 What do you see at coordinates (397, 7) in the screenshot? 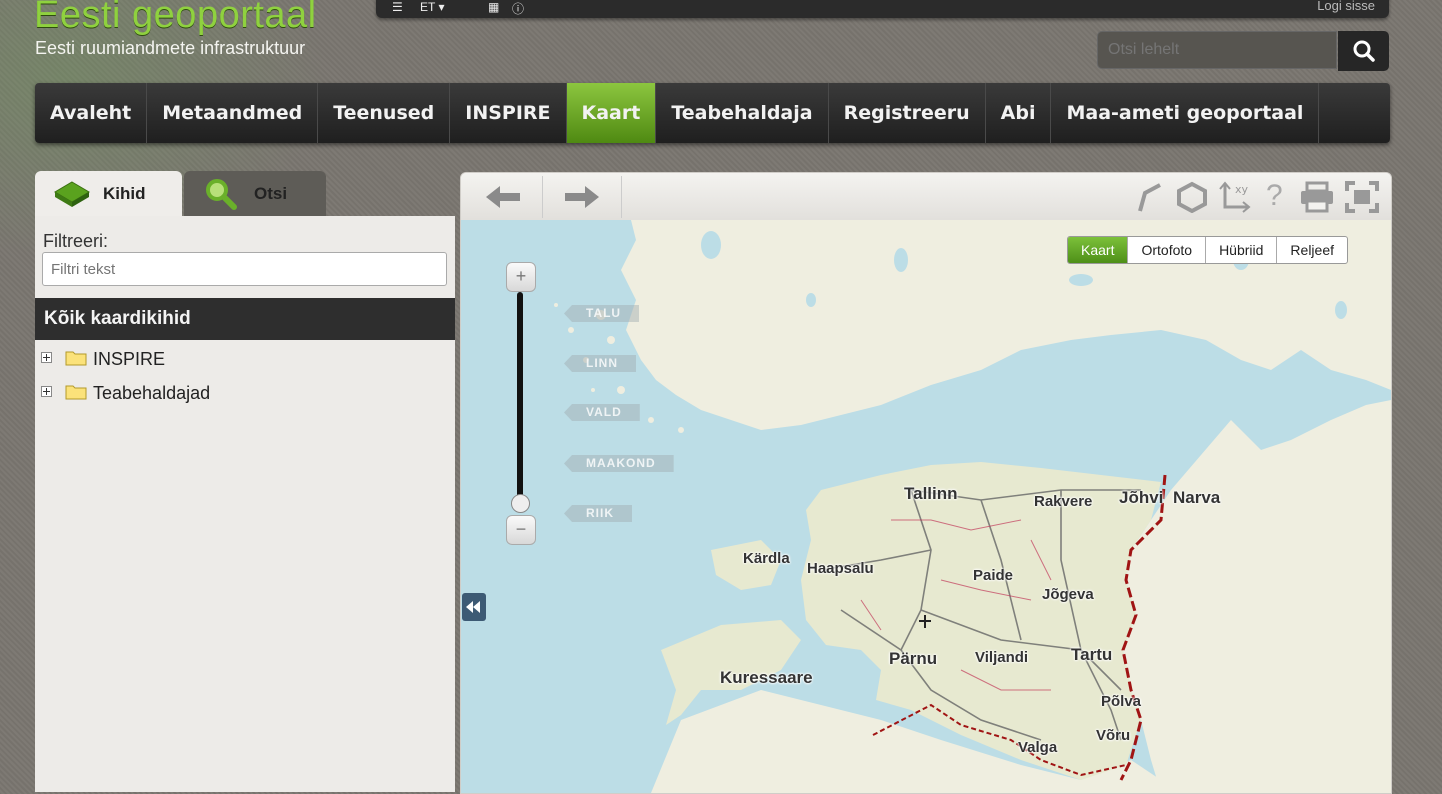
I see `menu-icon: ☰` at bounding box center [397, 7].